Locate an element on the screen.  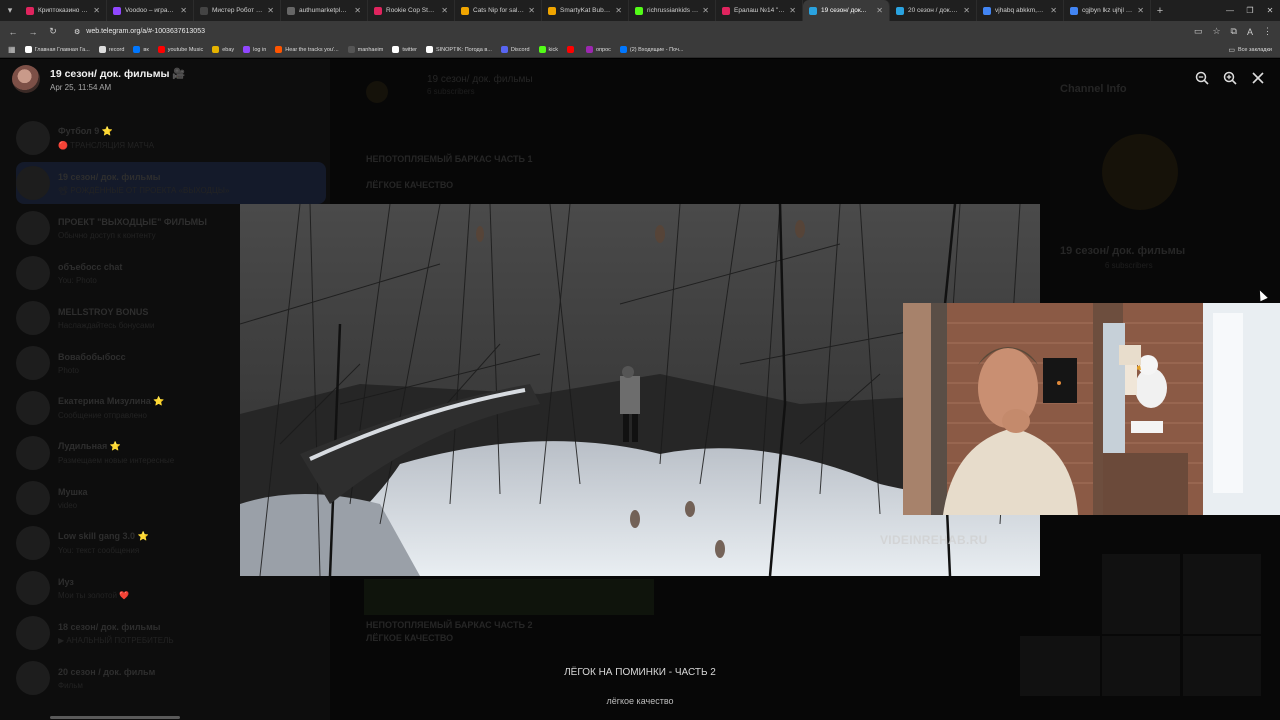
browser-tab: 20 сезон / док.фил... ✕ is located at coordinates (933, 10).